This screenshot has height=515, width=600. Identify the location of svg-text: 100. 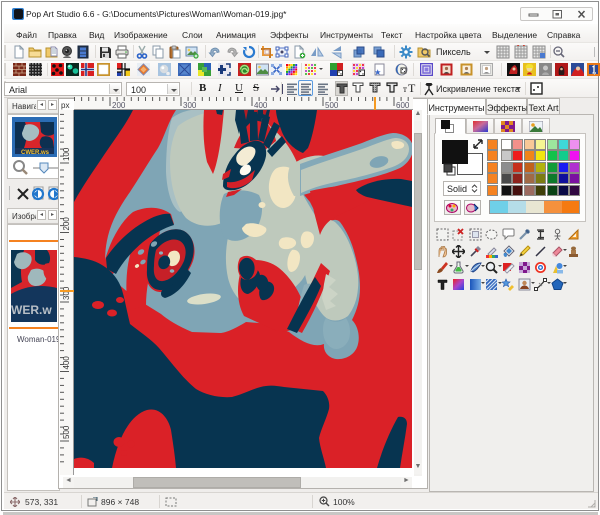
(66, 154).